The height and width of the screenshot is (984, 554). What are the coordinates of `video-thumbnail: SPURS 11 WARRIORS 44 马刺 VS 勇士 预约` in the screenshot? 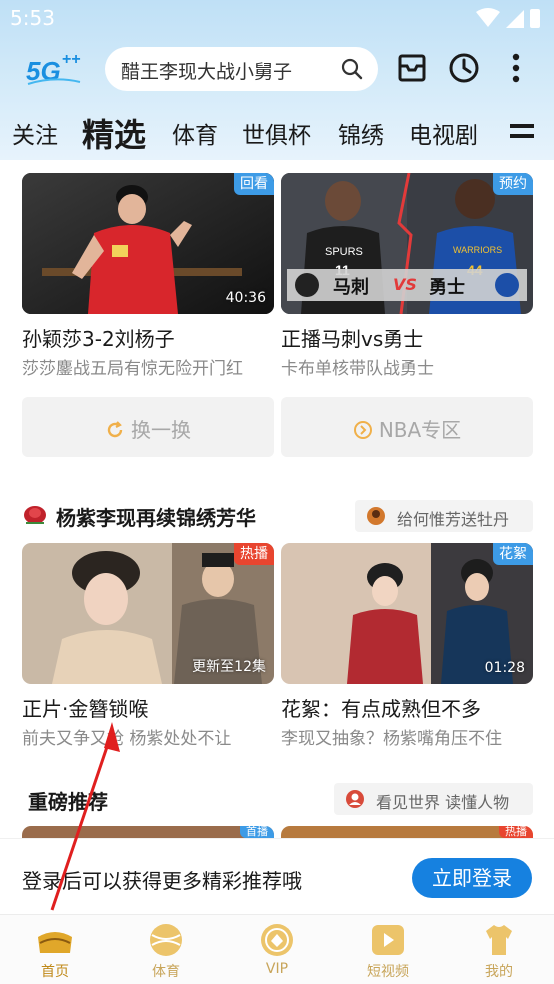 It's located at (407, 243).